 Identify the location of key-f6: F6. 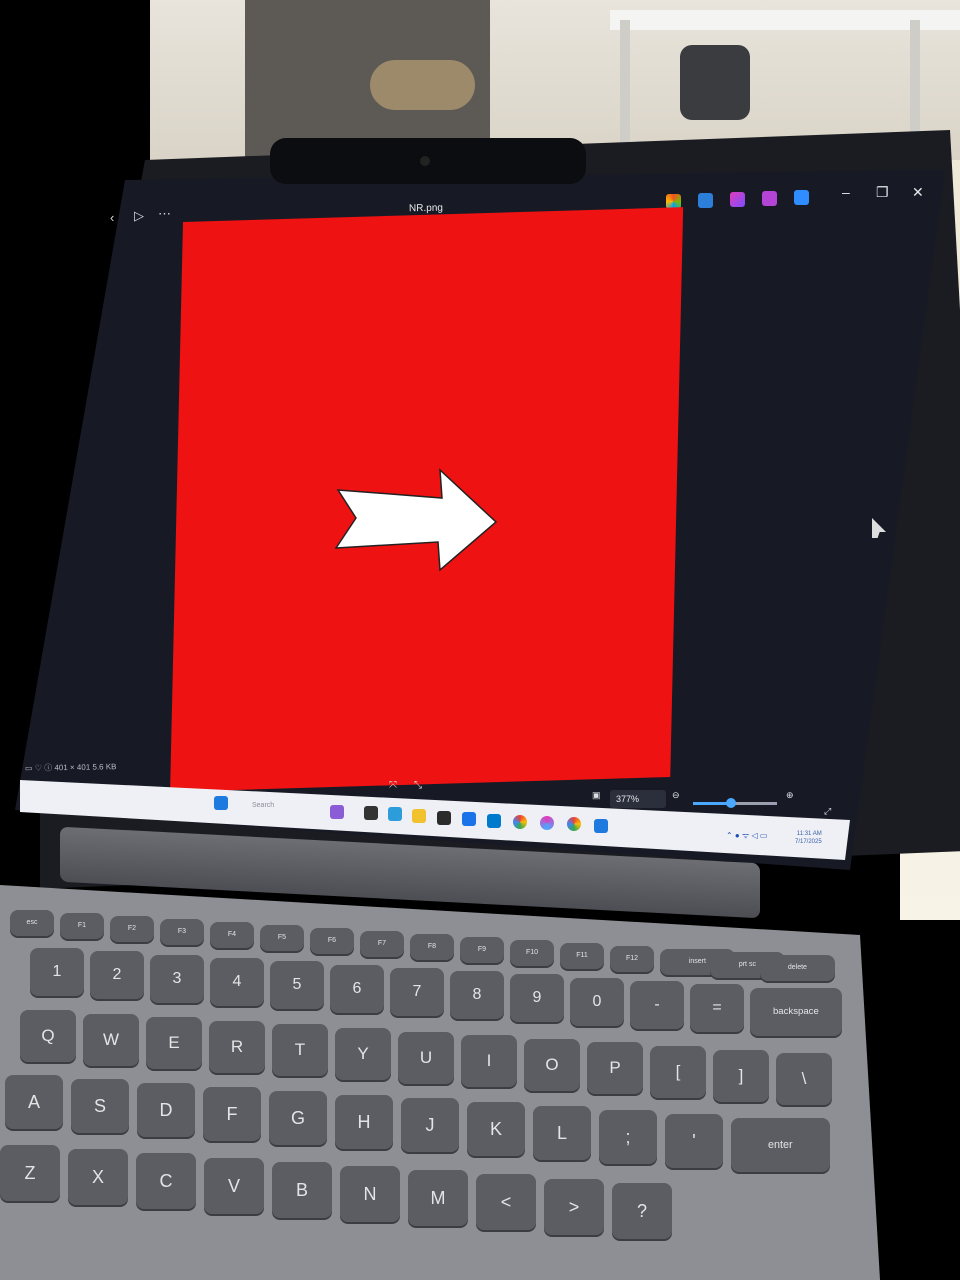
(332, 941).